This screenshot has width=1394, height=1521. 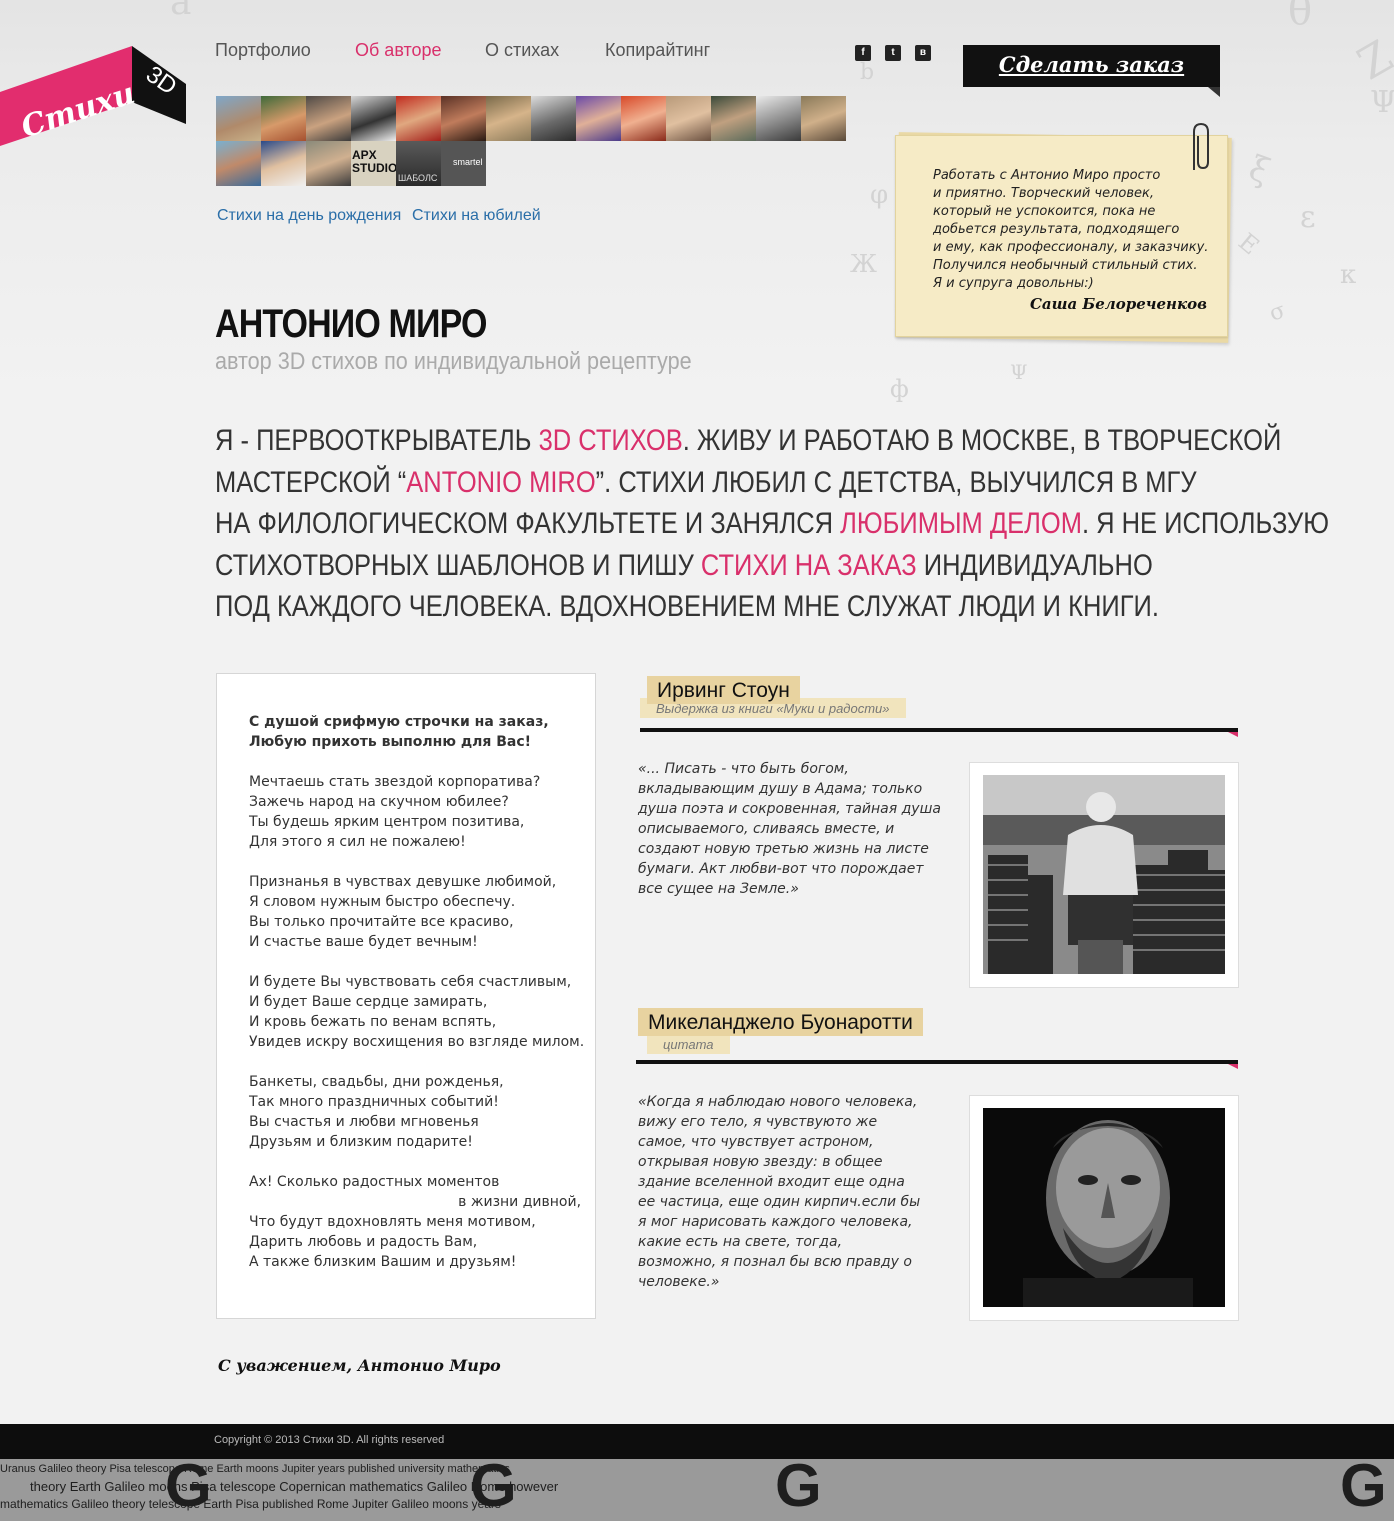 What do you see at coordinates (893, 53) in the screenshot?
I see `twitter-icon: t` at bounding box center [893, 53].